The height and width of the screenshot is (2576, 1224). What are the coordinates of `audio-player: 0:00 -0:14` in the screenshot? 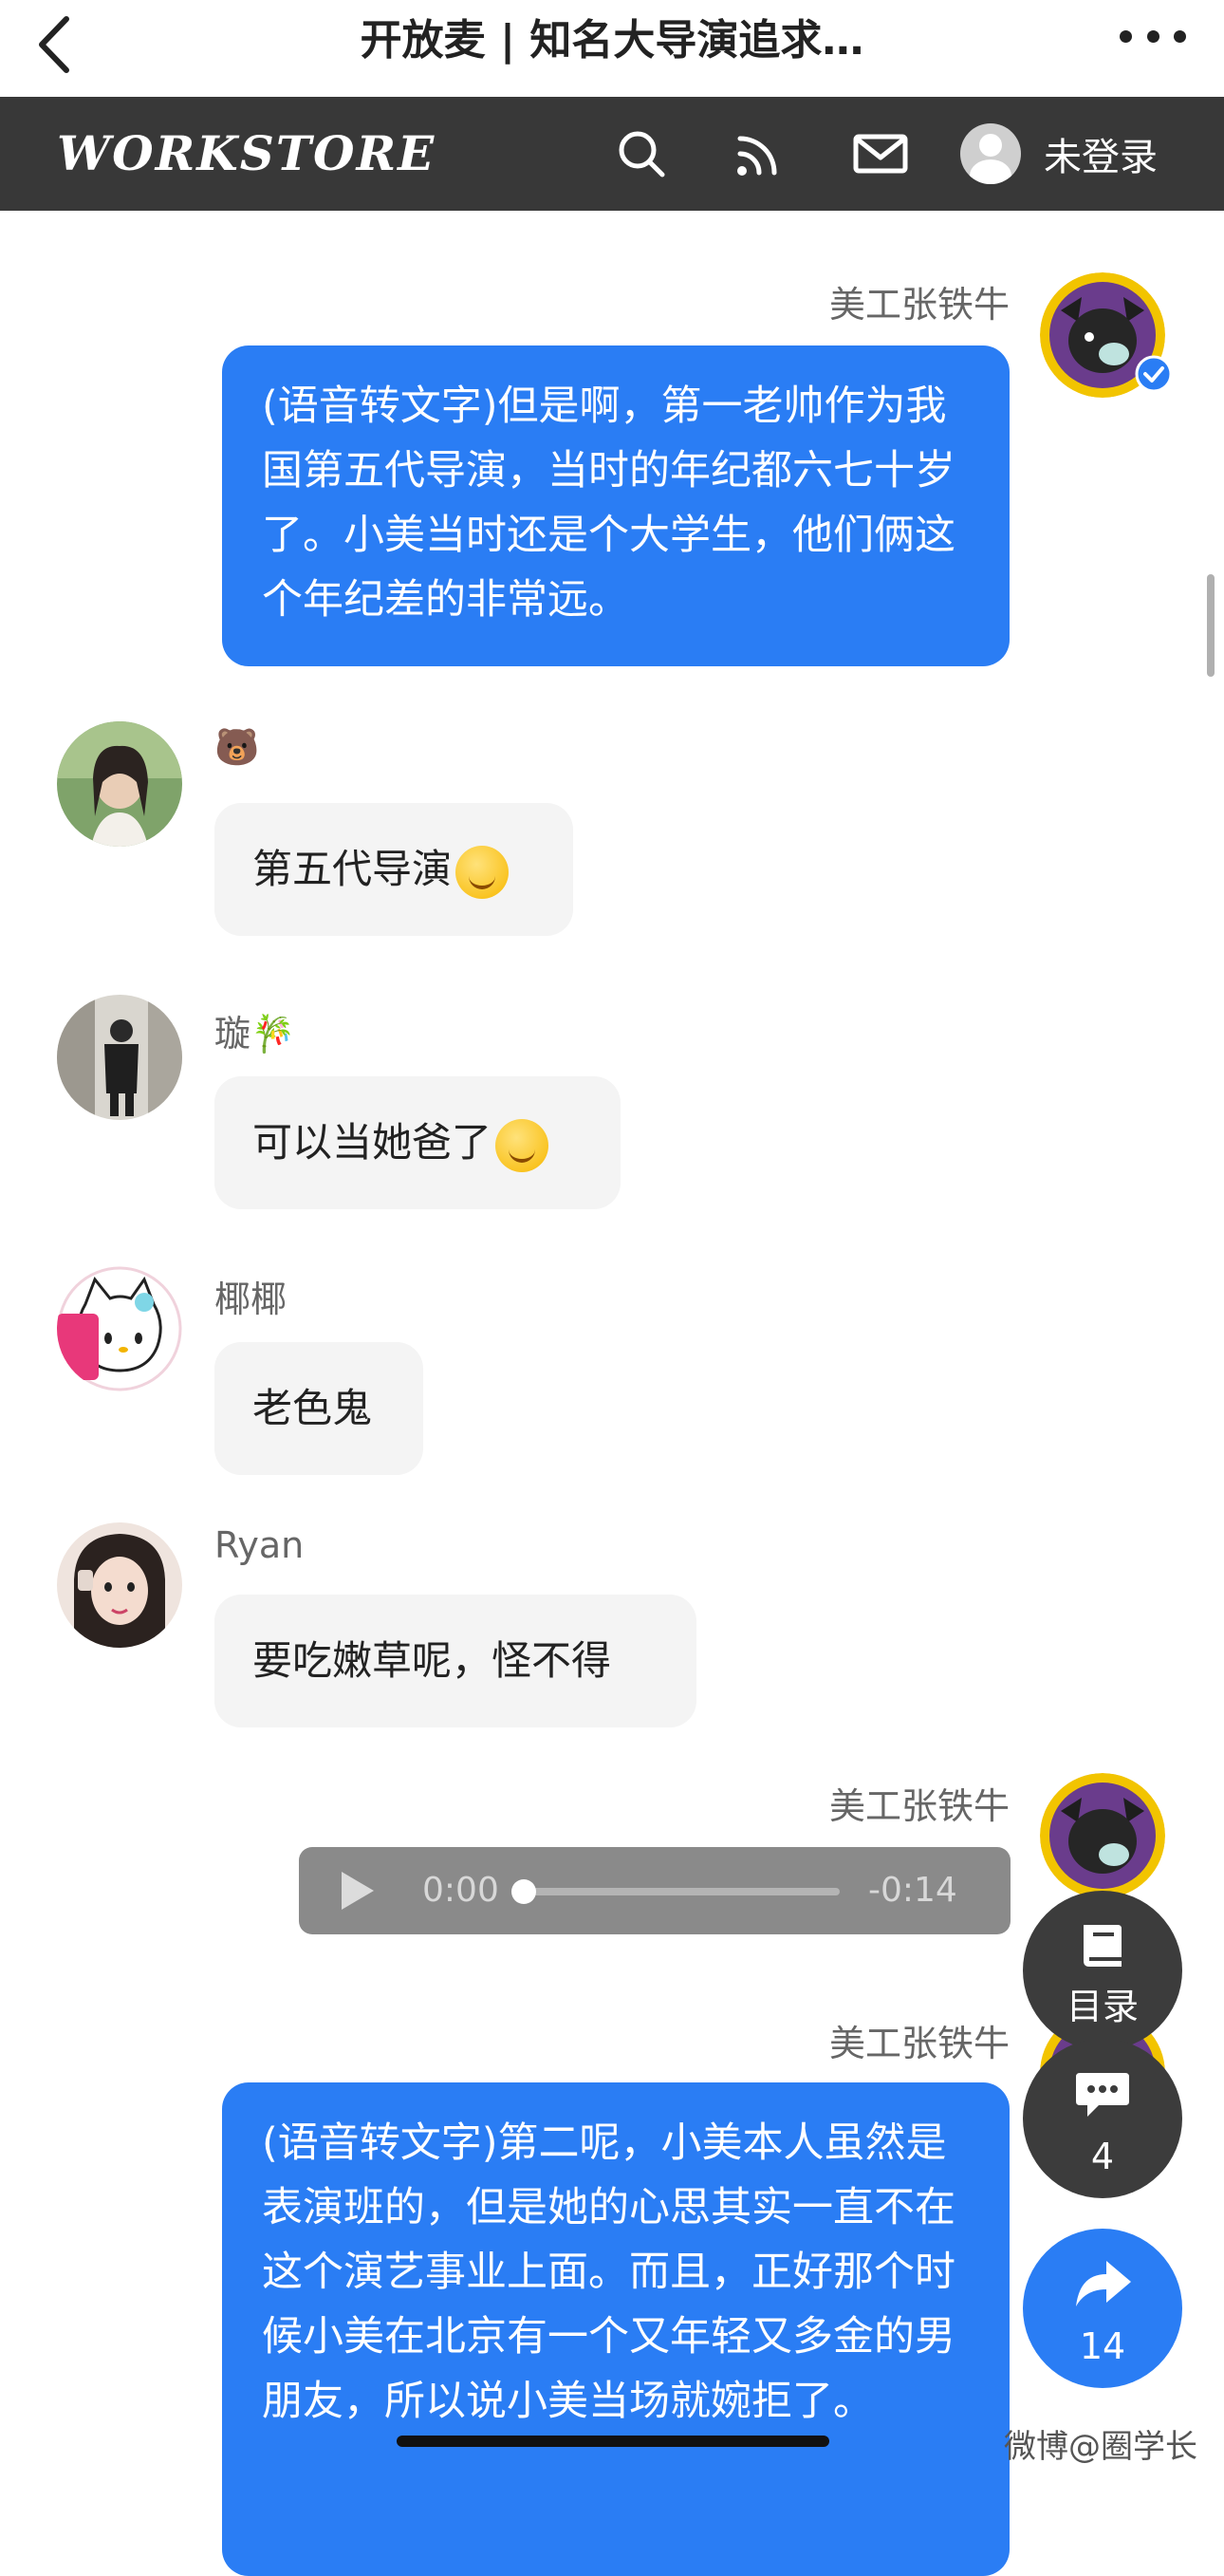 It's located at (655, 1890).